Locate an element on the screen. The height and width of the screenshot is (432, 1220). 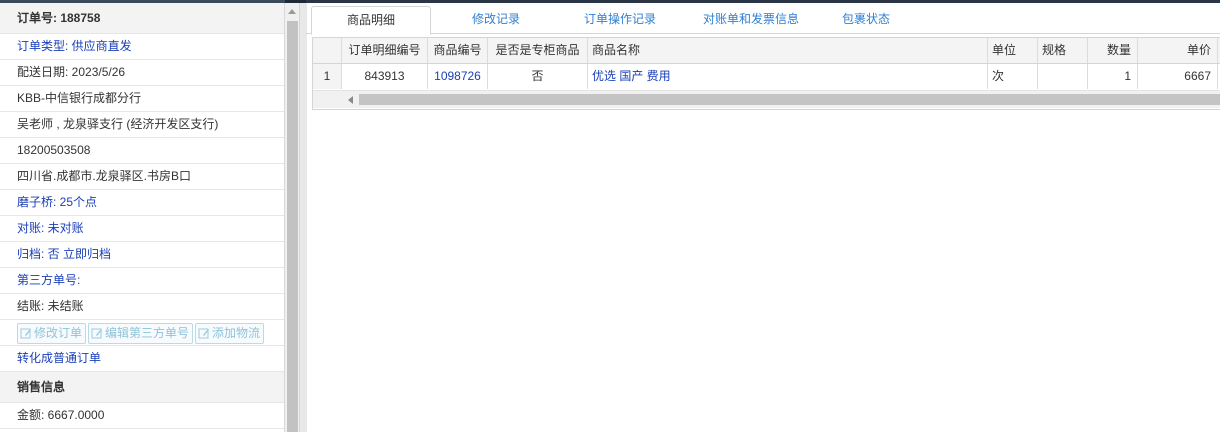
archive-status: 归档: 否 立即归档 is located at coordinates (142, 255).